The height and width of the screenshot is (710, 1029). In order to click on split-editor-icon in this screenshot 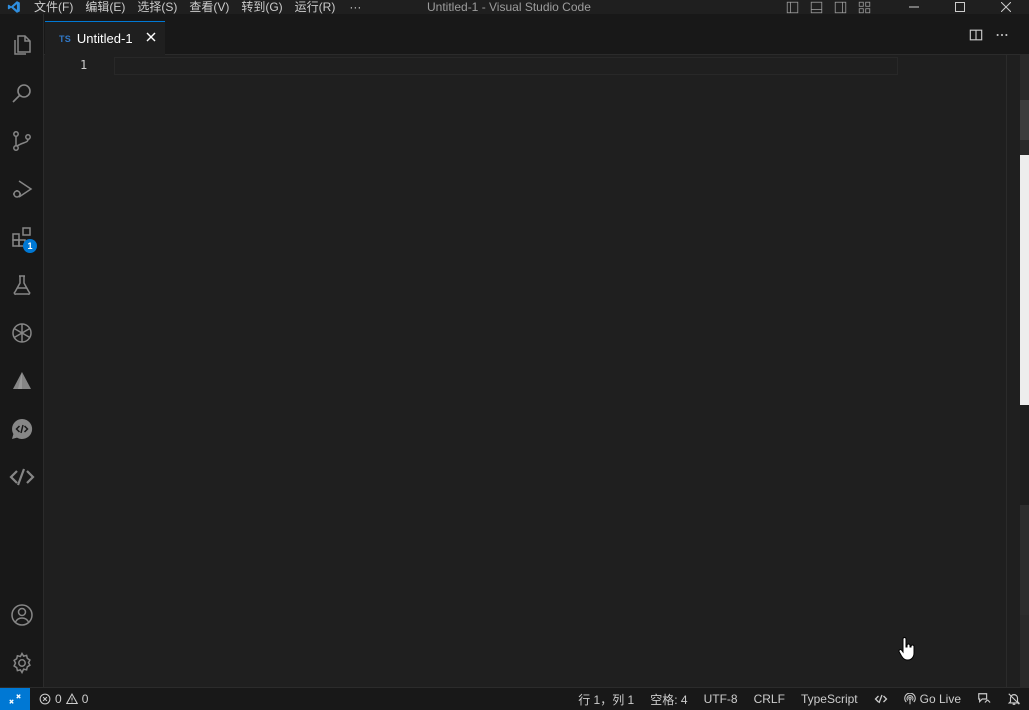, I will do `click(976, 36)`.